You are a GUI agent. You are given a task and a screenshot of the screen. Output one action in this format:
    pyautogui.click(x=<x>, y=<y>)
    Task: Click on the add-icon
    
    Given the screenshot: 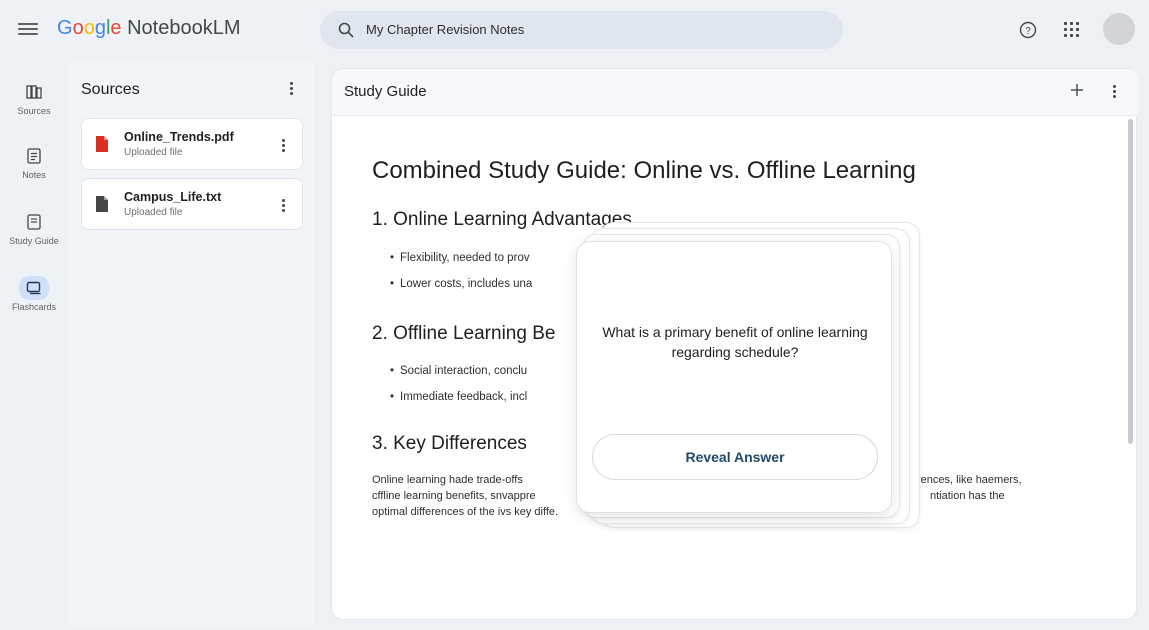 What is the action you would take?
    pyautogui.click(x=1077, y=90)
    